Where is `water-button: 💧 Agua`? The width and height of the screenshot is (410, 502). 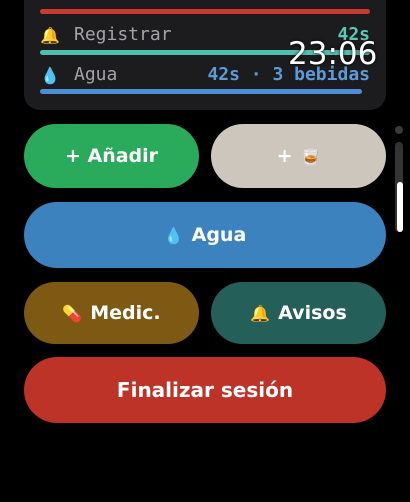
water-button: 💧 Agua is located at coordinates (205, 235).